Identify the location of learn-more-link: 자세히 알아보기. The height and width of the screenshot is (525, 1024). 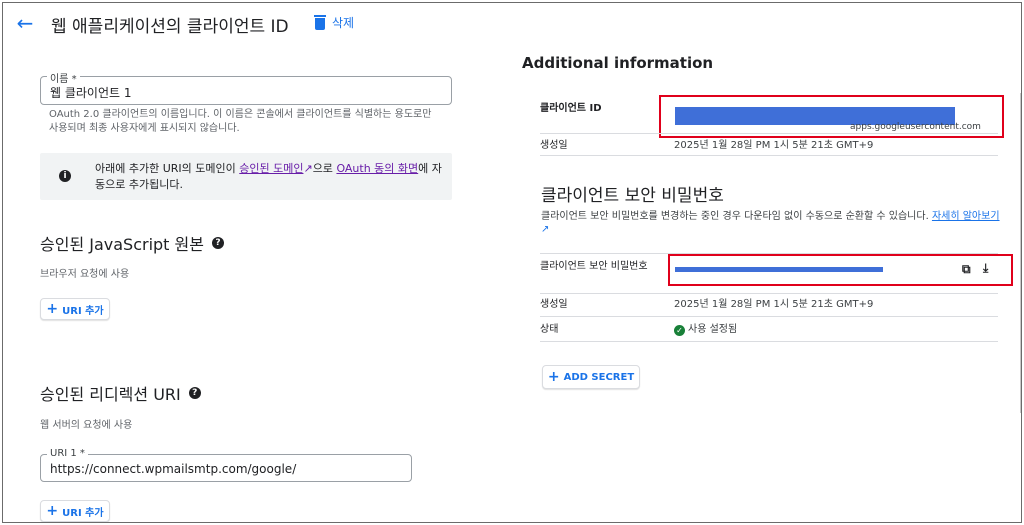
(966, 216).